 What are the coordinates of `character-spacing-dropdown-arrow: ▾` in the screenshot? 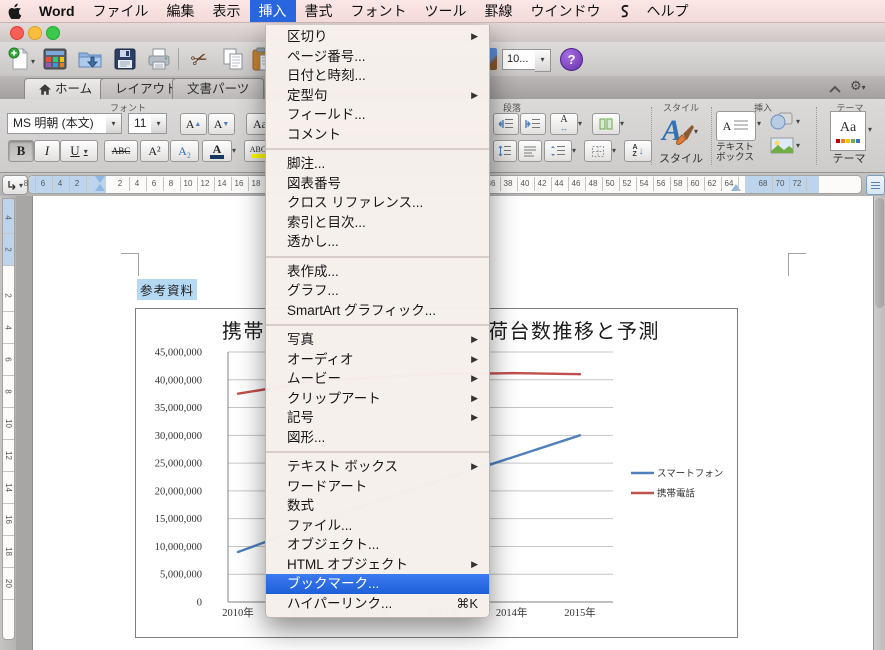 It's located at (580, 123).